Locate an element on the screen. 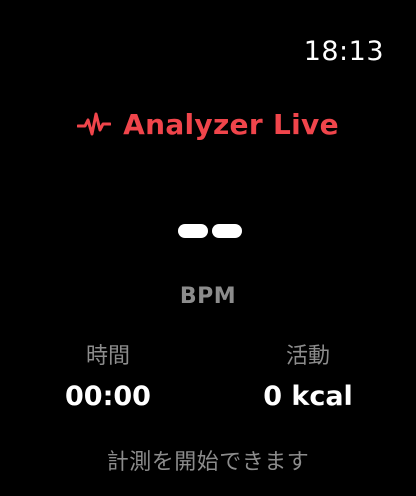 Image resolution: width=416 pixels, height=496 pixels. status-clock: 18:13 is located at coordinates (343, 51).